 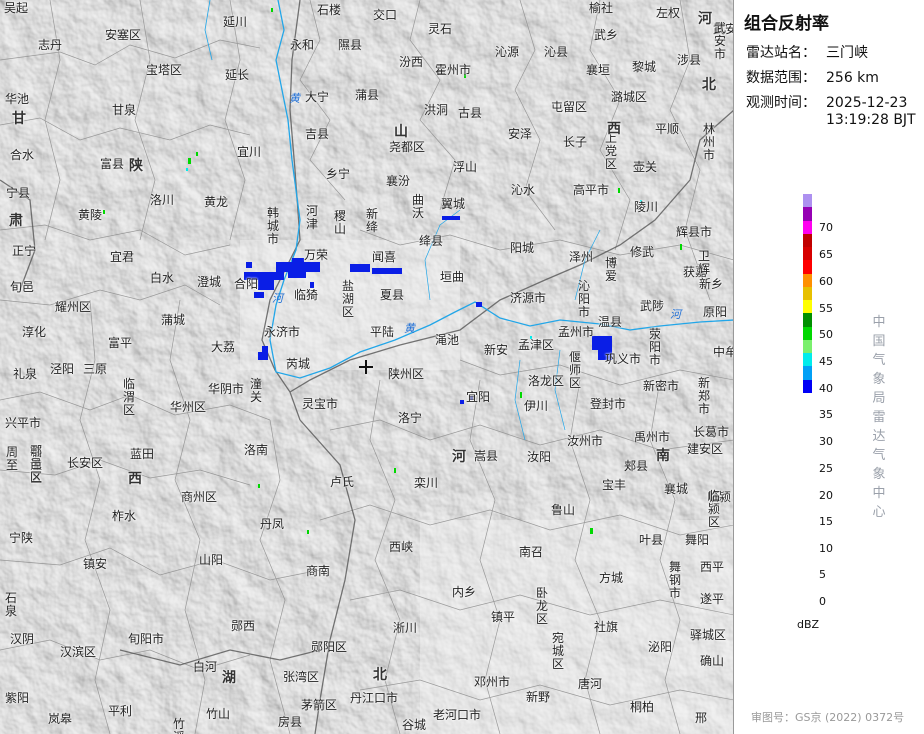 I want to click on place-label: 礼泉, so click(x=25, y=374).